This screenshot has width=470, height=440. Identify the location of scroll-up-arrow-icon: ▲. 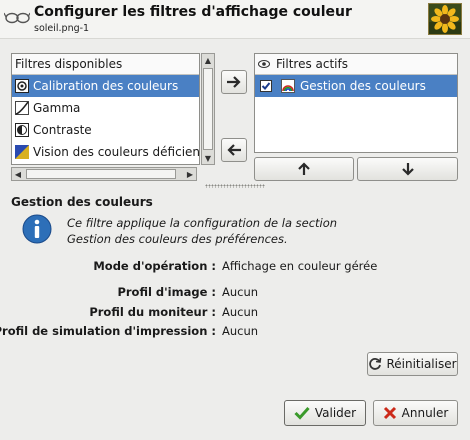
(208, 60).